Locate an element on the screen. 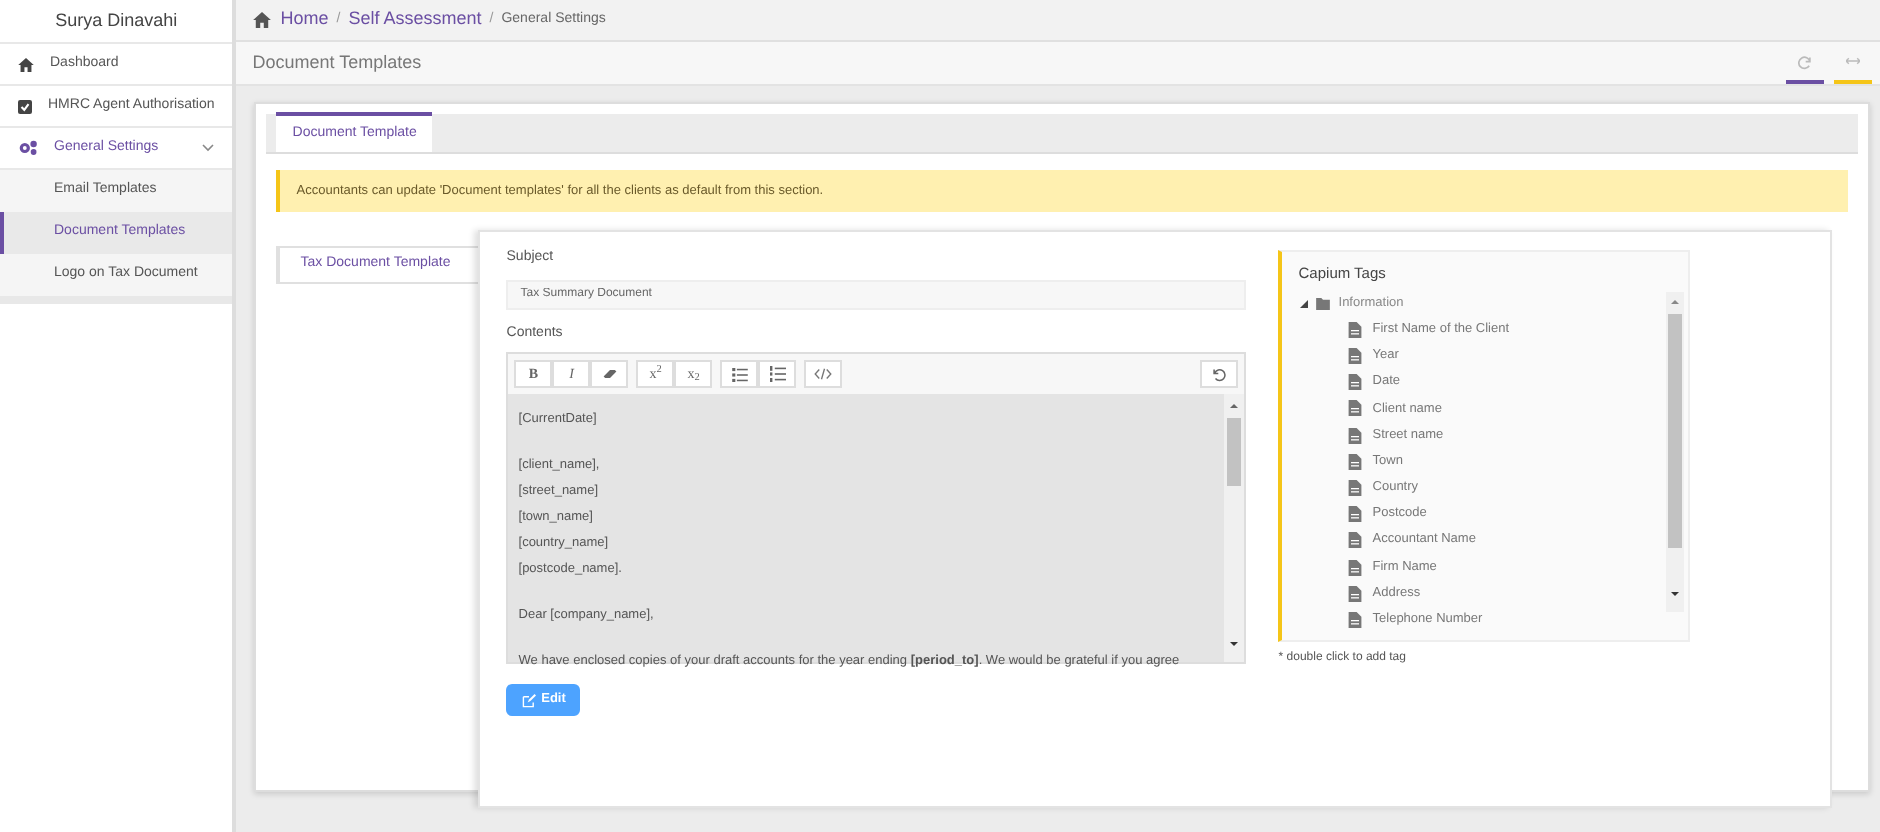 Image resolution: width=1880 pixels, height=832 pixels. code-icon is located at coordinates (823, 374).